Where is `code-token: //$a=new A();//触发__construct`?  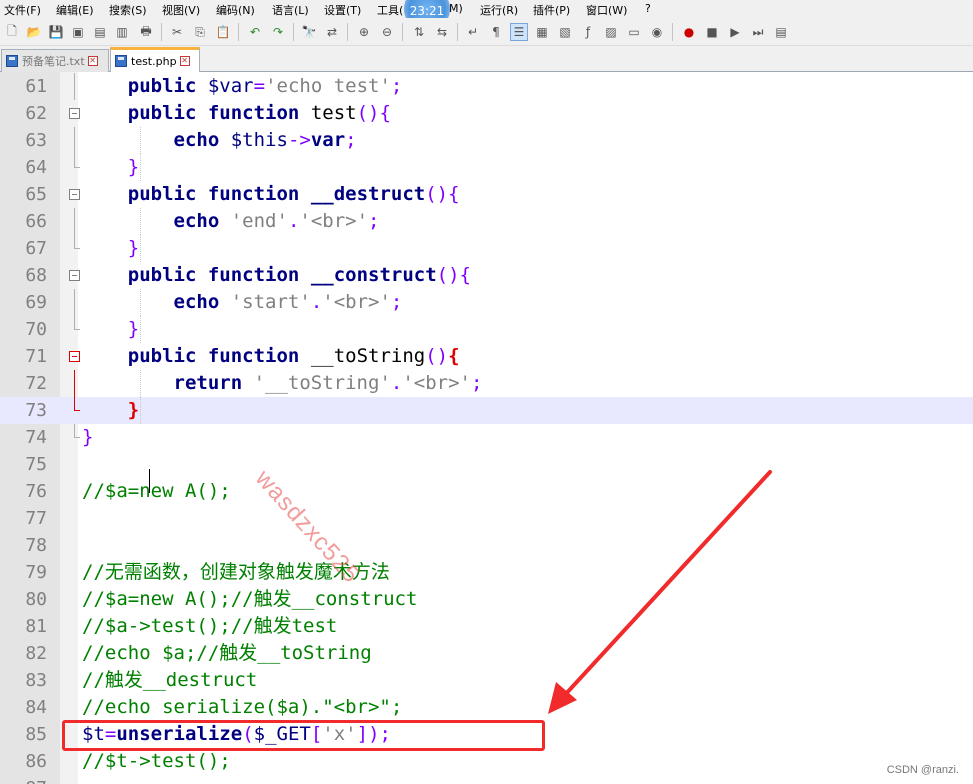
code-token: //$a=new A();//触发__construct is located at coordinates (250, 599).